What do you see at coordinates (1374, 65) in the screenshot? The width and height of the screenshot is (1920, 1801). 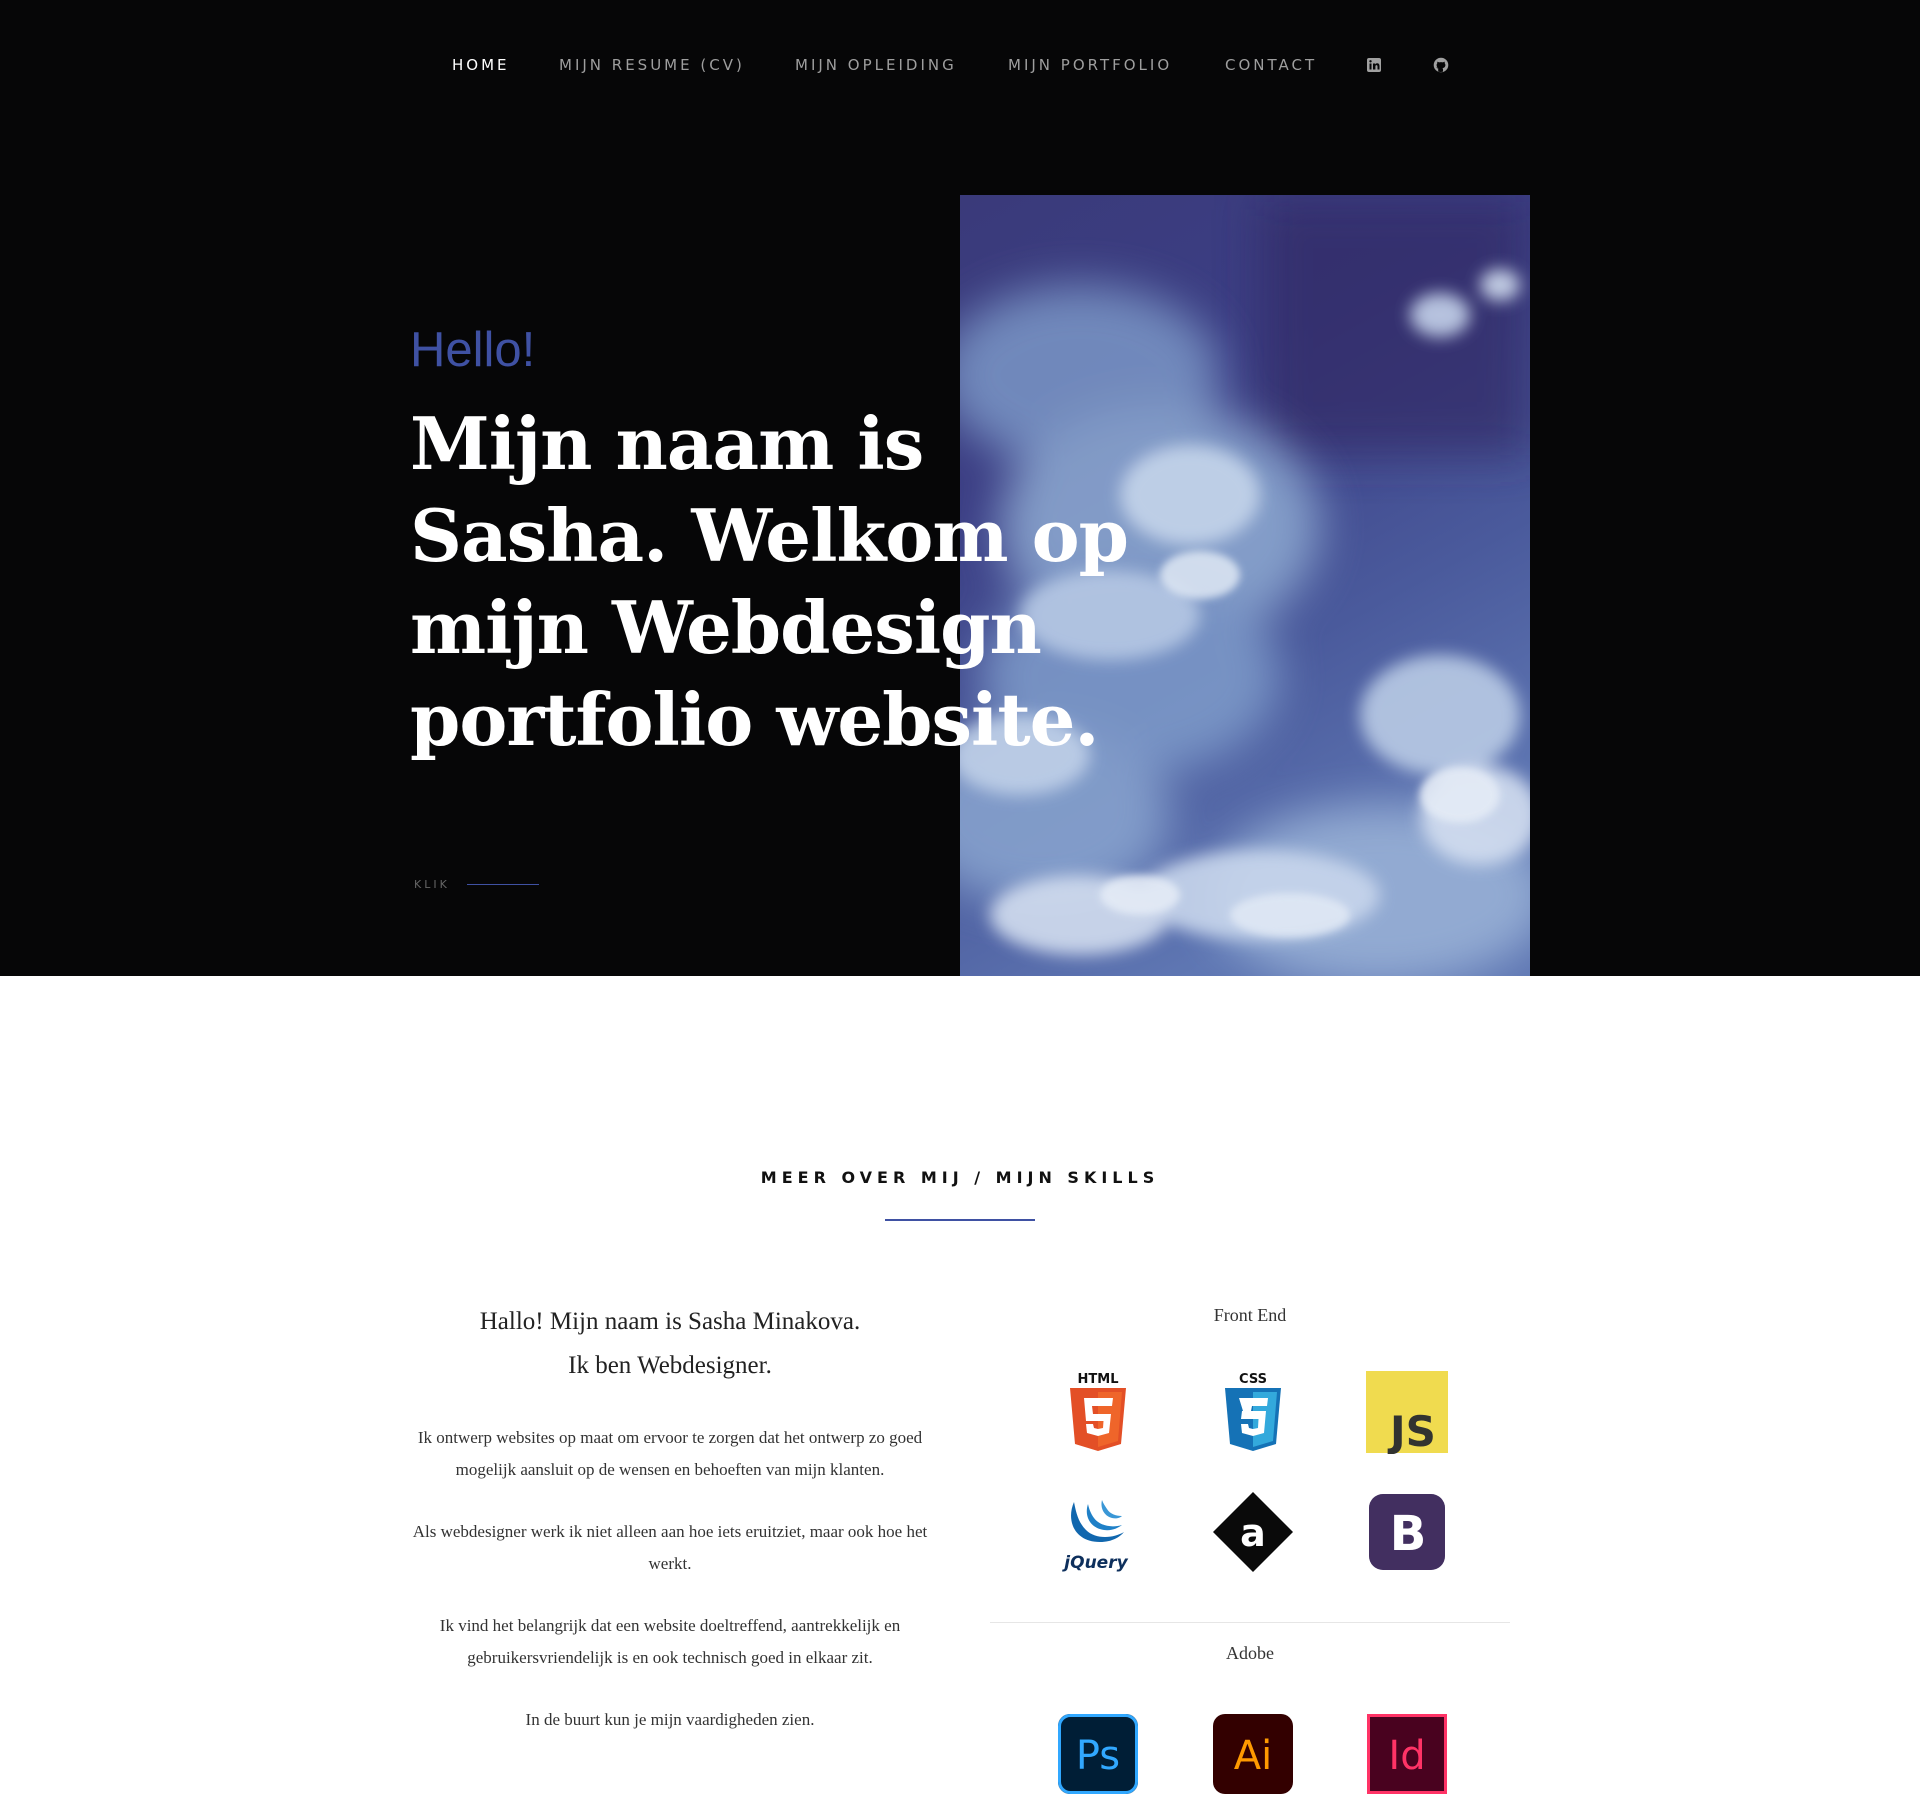 I see `linkedin-icon` at bounding box center [1374, 65].